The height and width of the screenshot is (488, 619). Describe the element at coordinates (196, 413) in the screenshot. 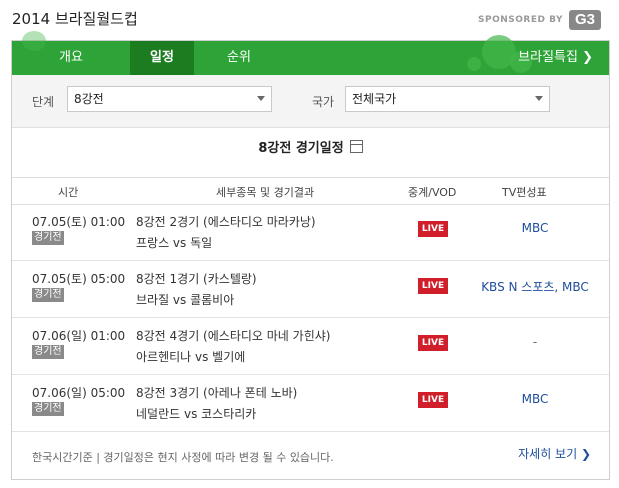

I see `match-teams: 네덜란드 vs 코스타리카` at that location.